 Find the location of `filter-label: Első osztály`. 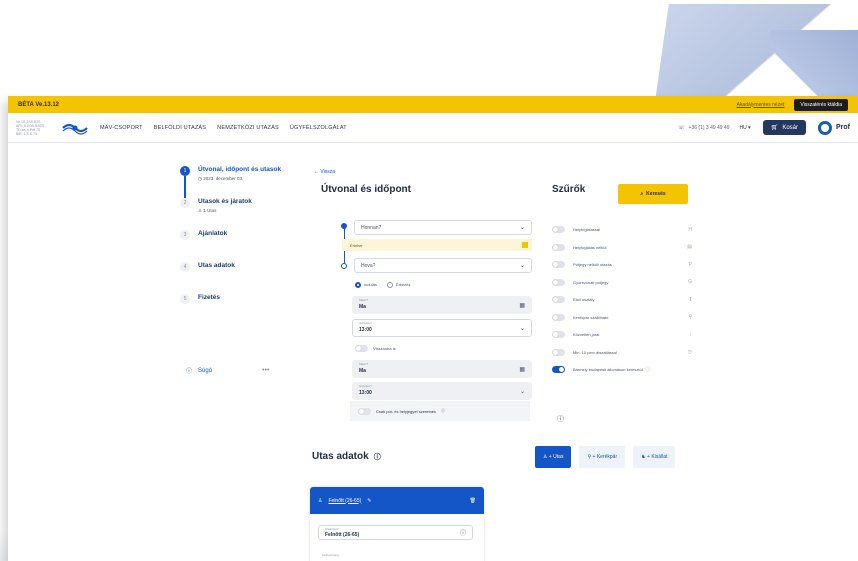

filter-label: Első osztály is located at coordinates (584, 300).